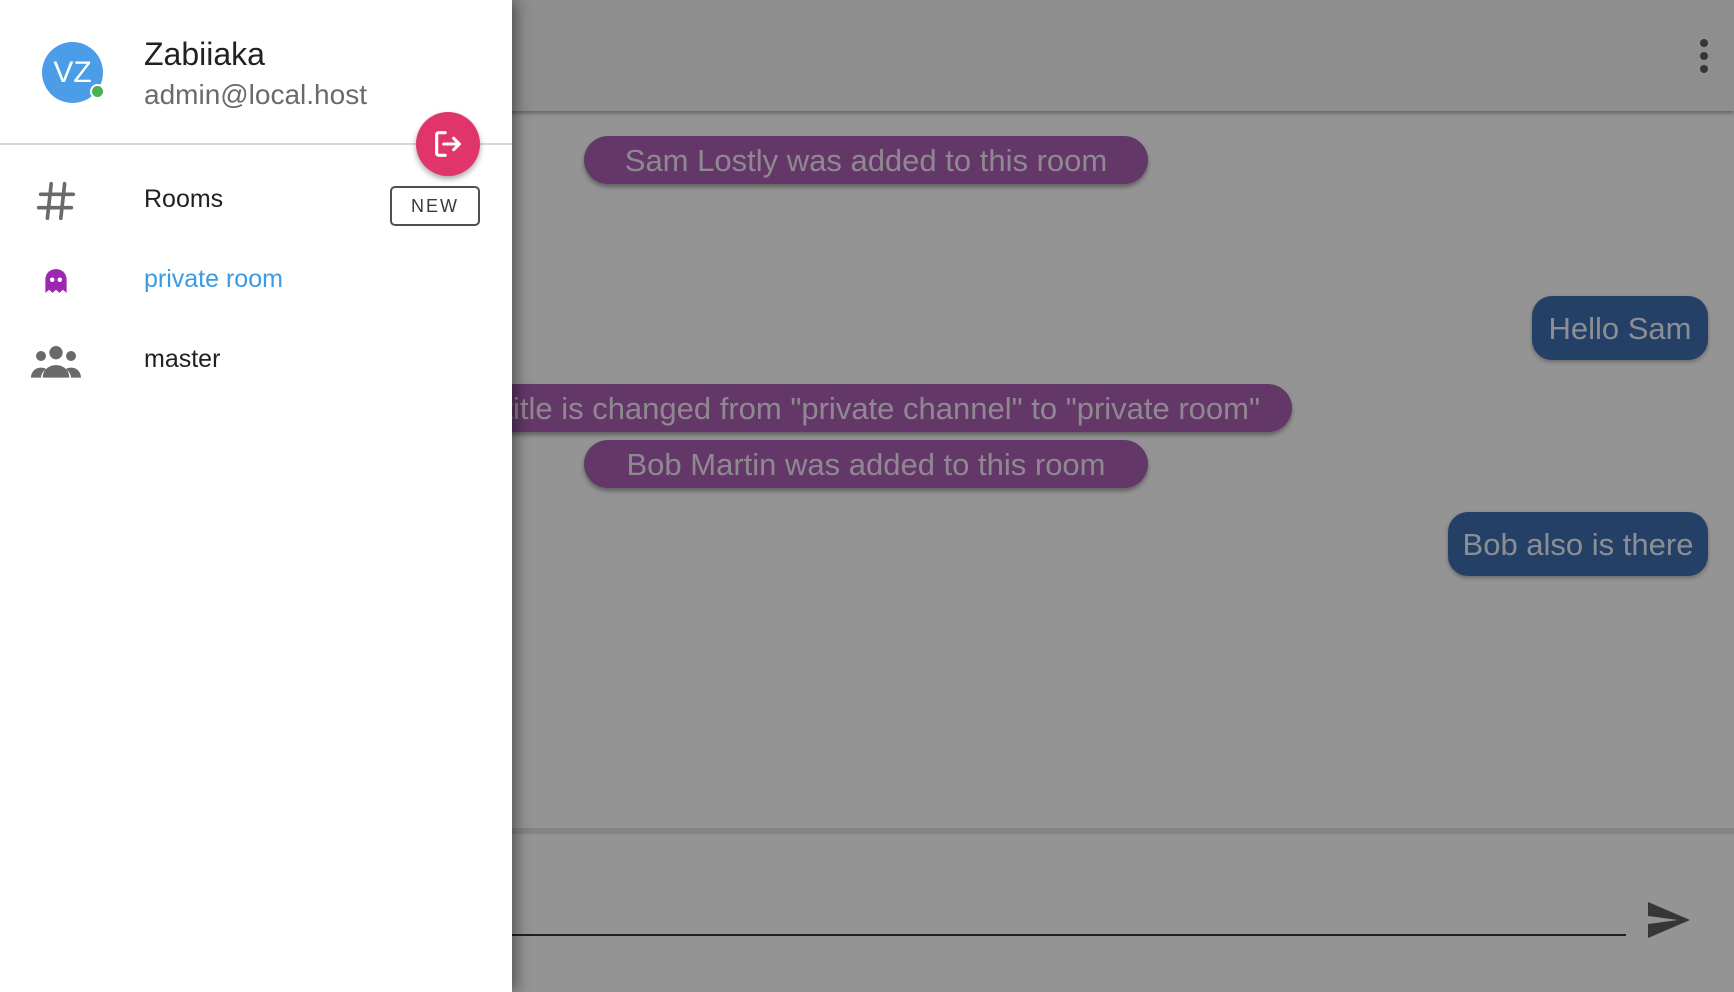 The height and width of the screenshot is (992, 1734). I want to click on sidebar-item-private-room: private room, so click(256, 281).